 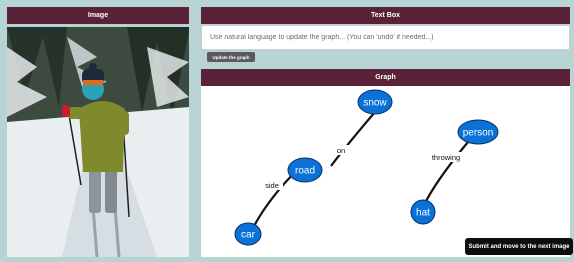 I want to click on image-panel-header: Image, so click(x=98, y=15).